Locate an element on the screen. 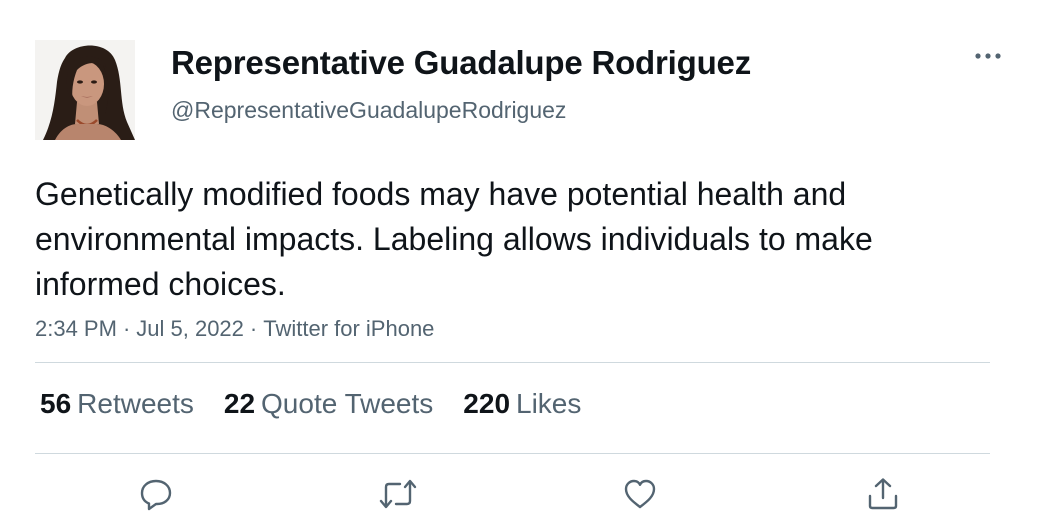 This screenshot has height=525, width=1050. likes-stat: 220 Likes is located at coordinates (522, 404).